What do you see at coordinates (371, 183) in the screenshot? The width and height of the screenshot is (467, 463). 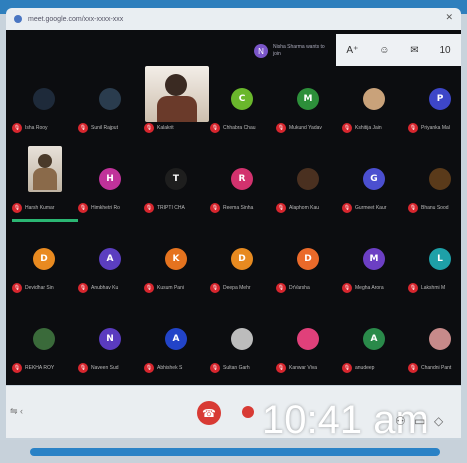 I see `participant-tile: G 🎙 Gurmeet Kaur` at bounding box center [371, 183].